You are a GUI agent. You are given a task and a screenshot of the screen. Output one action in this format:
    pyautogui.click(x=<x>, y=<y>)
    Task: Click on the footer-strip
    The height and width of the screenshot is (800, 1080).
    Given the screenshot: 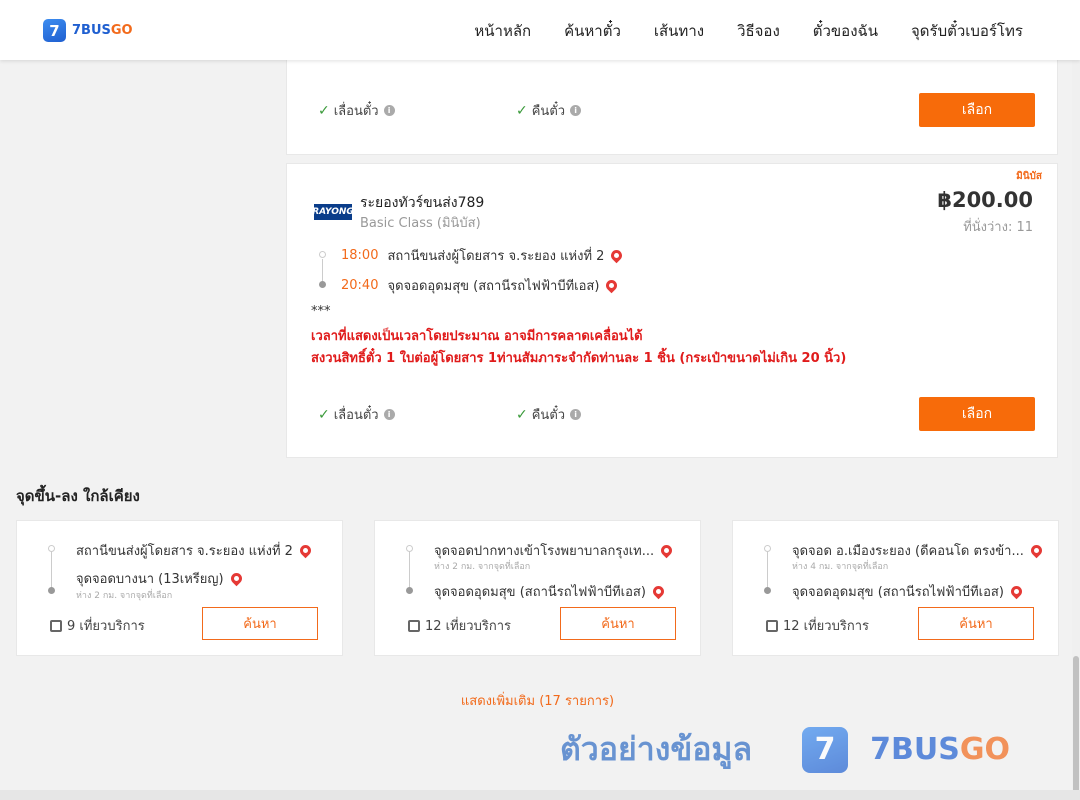 What is the action you would take?
    pyautogui.click(x=540, y=795)
    